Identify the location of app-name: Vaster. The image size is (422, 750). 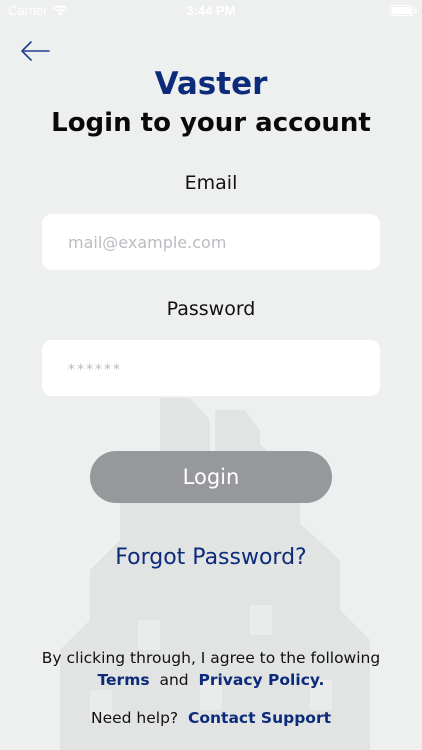
(211, 84).